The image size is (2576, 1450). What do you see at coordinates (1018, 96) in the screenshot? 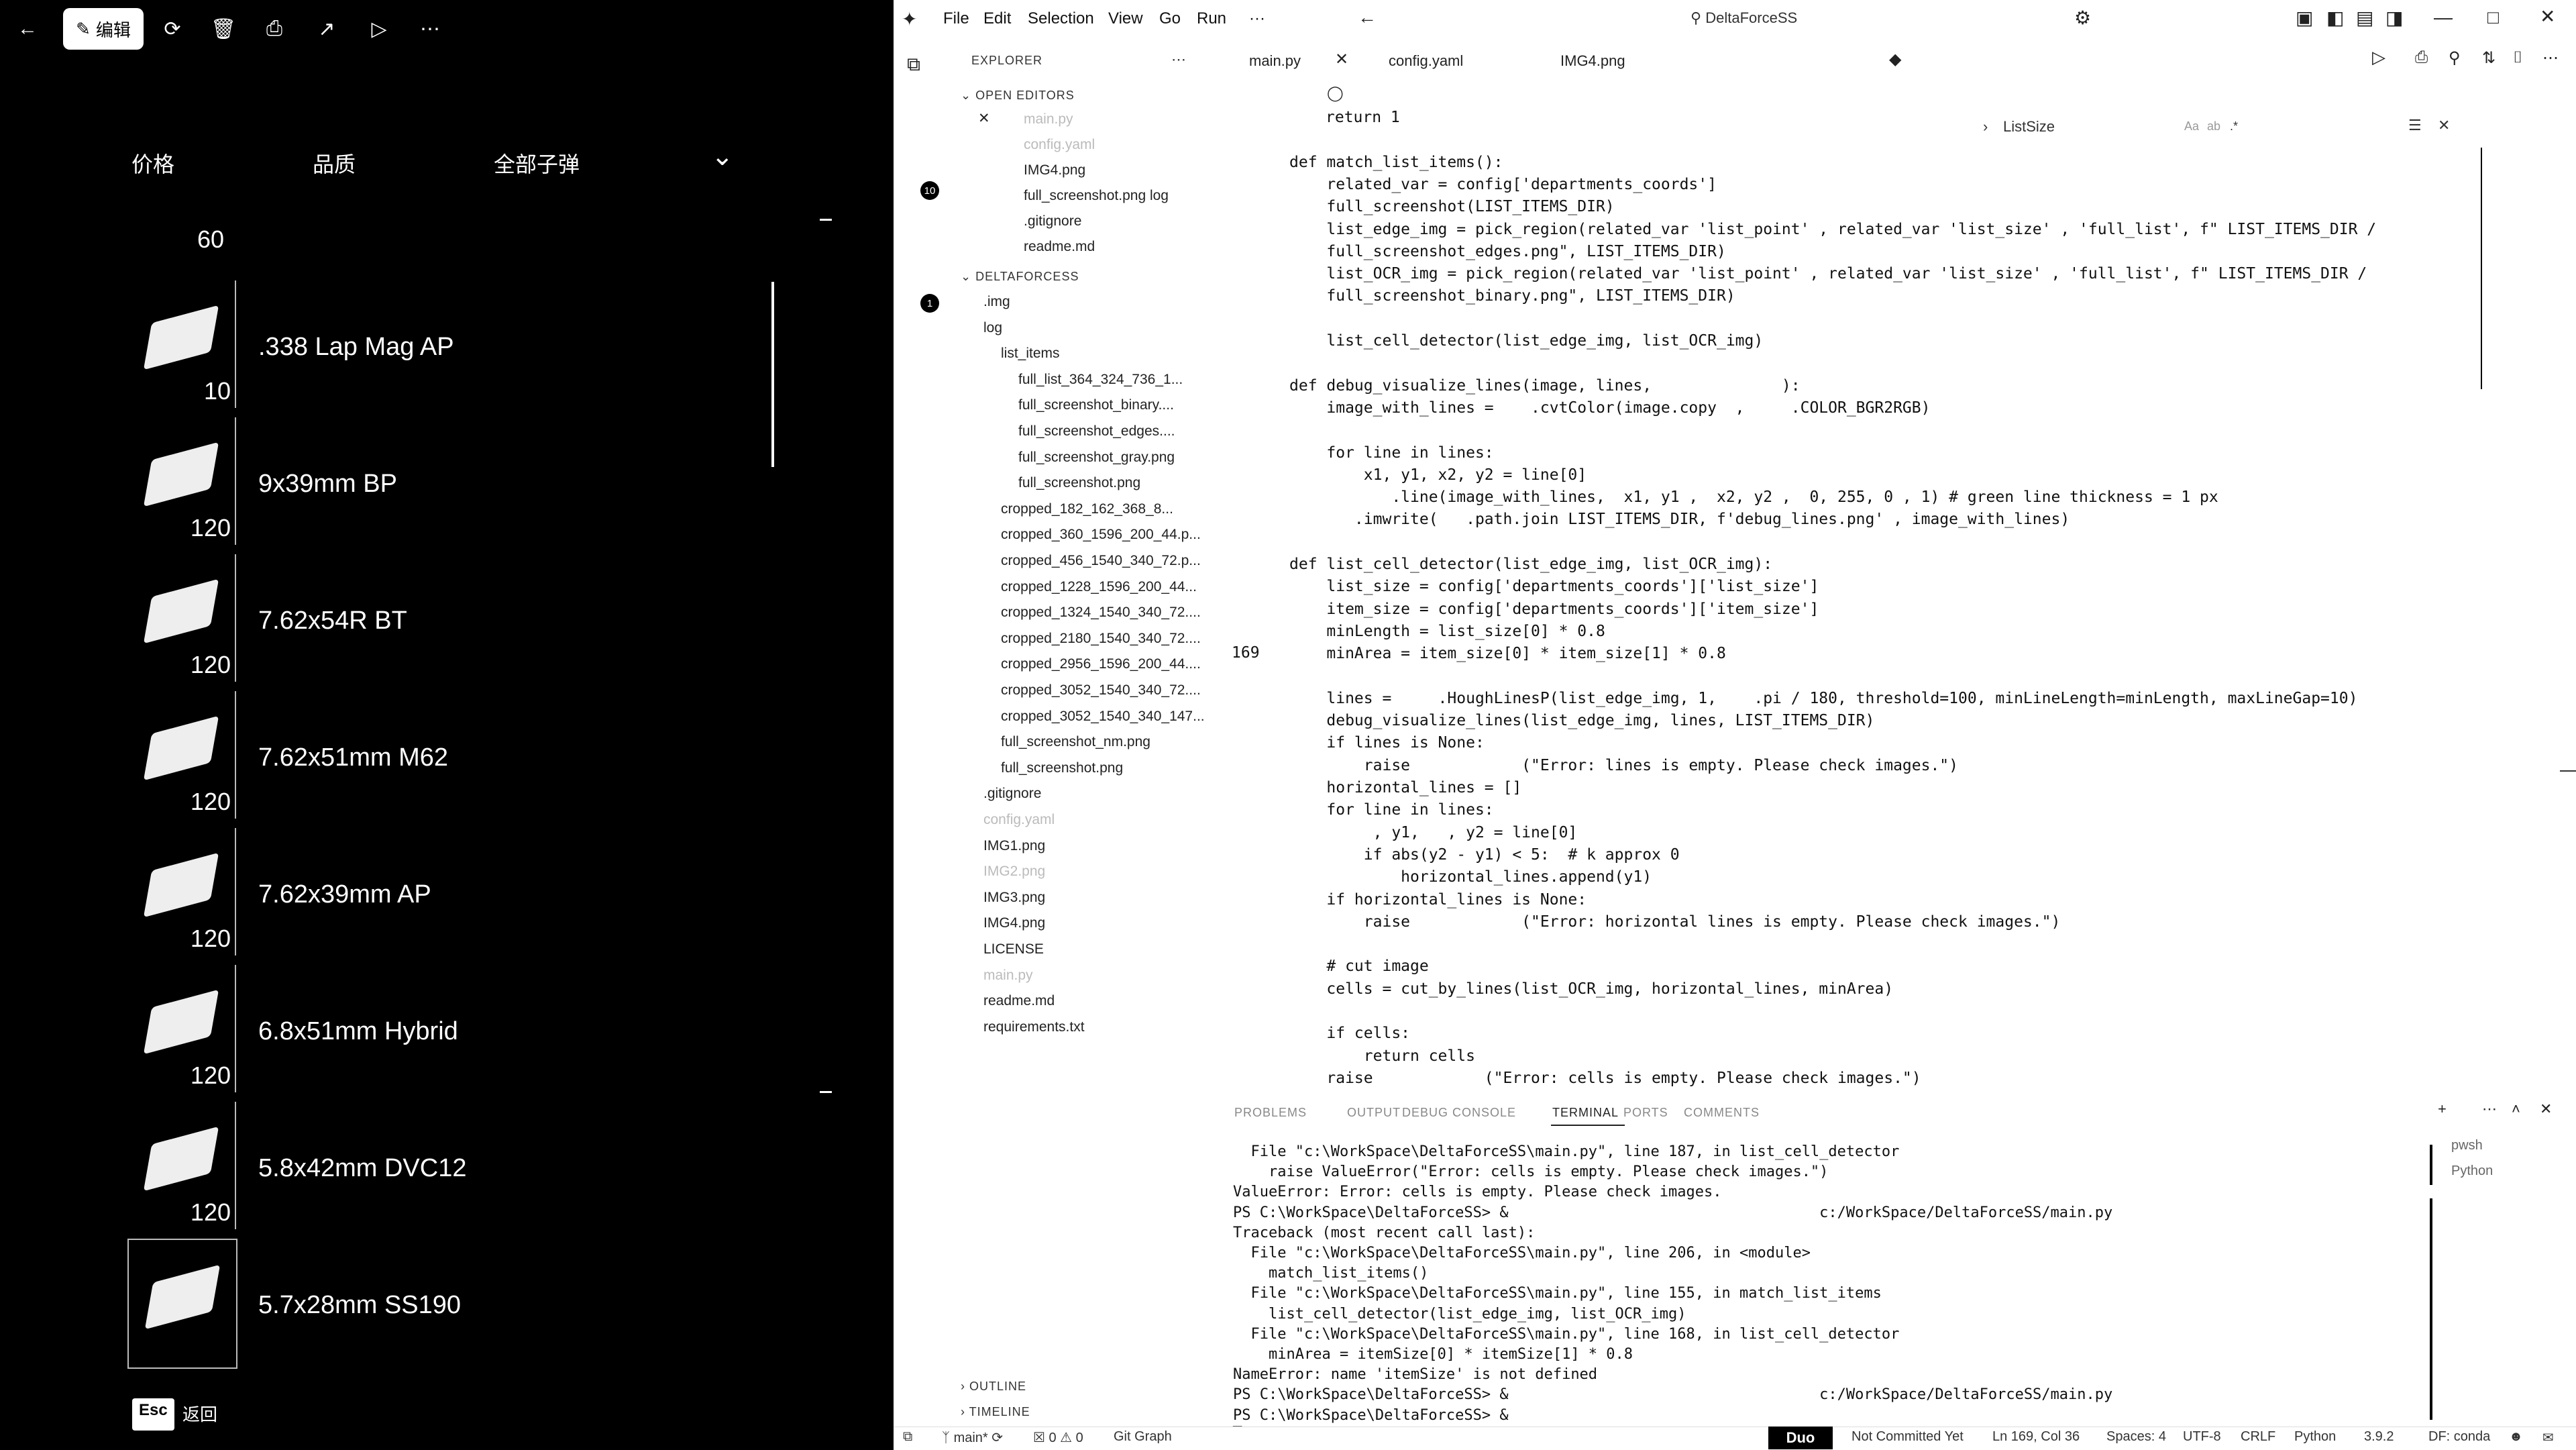
I see `section-open-editors: ⌄ OPEN EDITORS` at bounding box center [1018, 96].